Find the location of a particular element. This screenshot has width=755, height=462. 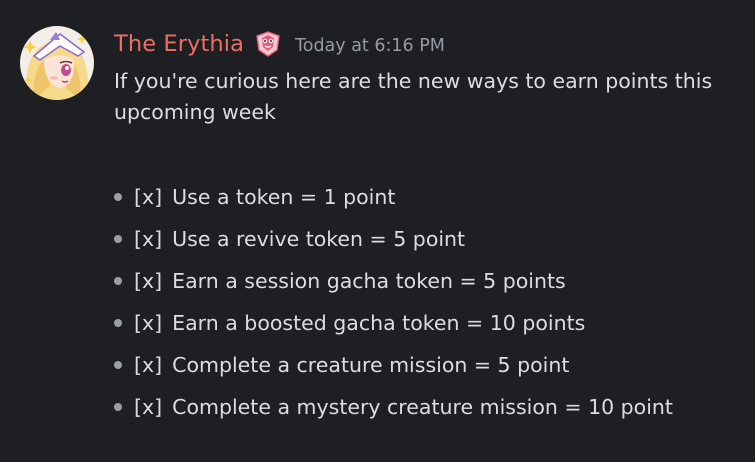

list-item-label: Use a revive token = 5 point is located at coordinates (319, 239).